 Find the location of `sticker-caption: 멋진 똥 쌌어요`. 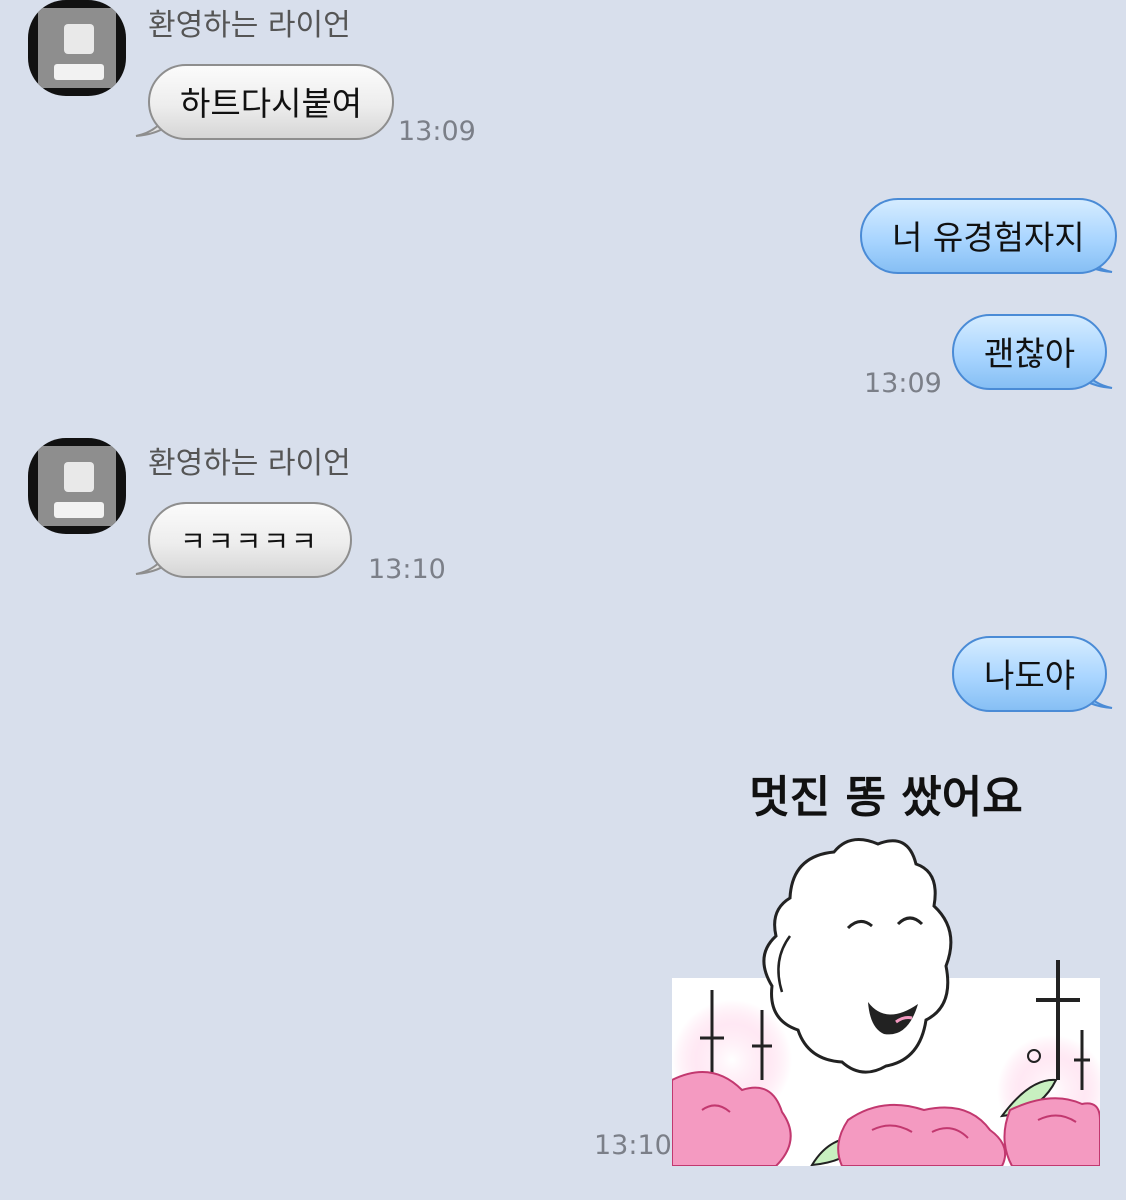

sticker-caption: 멋진 똥 쌌어요 is located at coordinates (886, 797).